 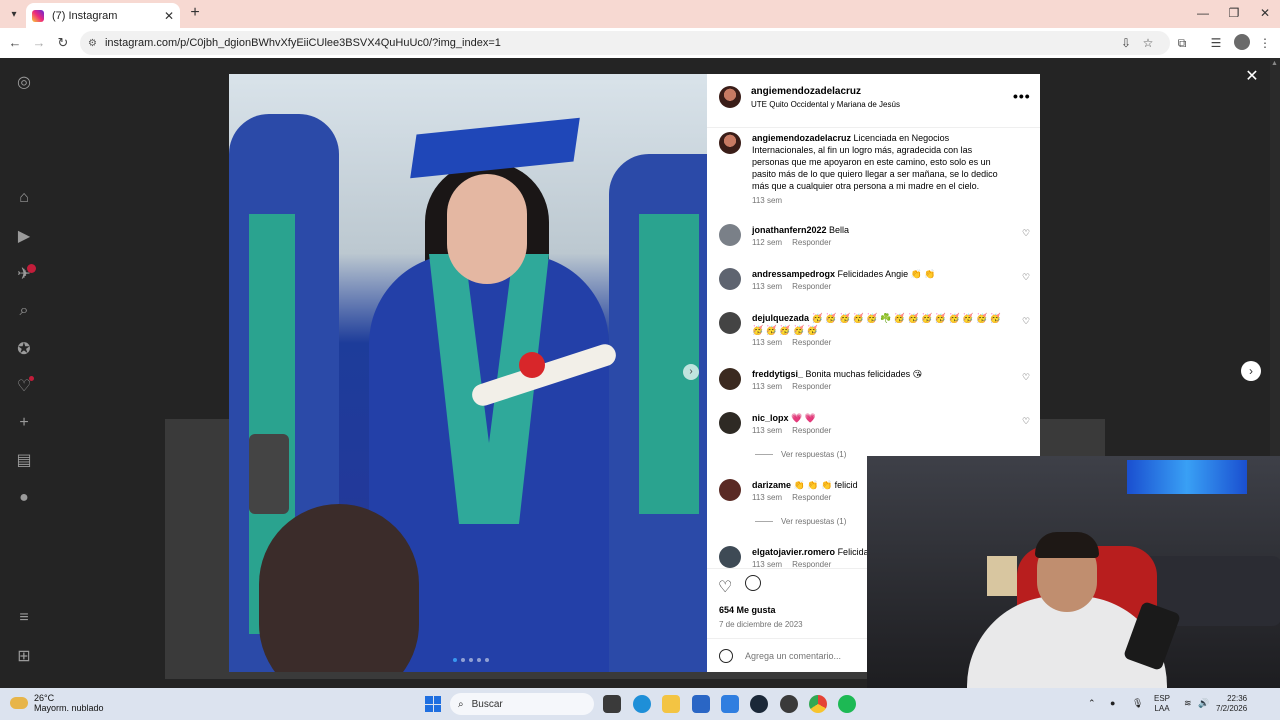 What do you see at coordinates (103, 15) in the screenshot?
I see `browser-tab: (7) Instagram ✕` at bounding box center [103, 15].